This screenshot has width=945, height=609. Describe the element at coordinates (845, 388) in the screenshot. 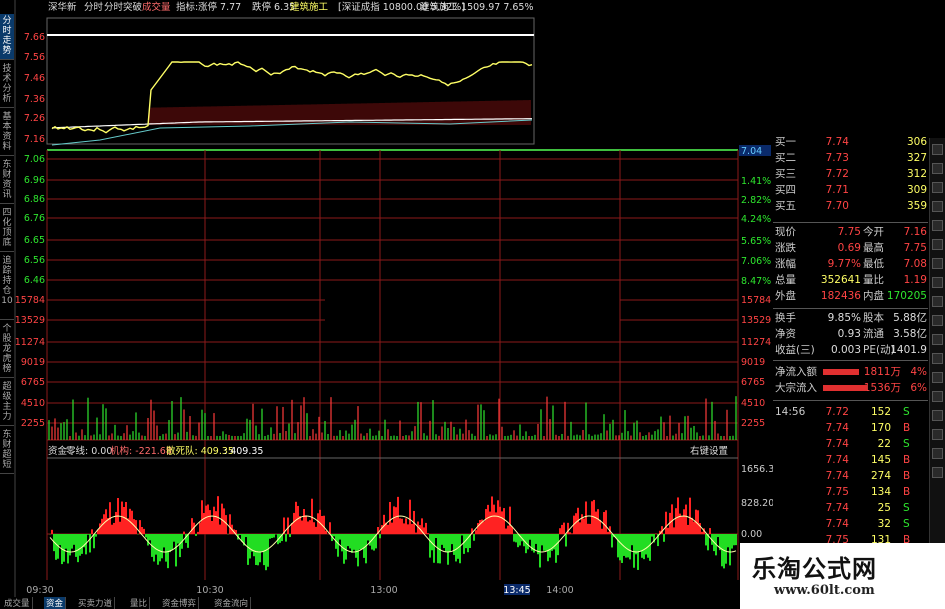

I see `flow-bar` at that location.